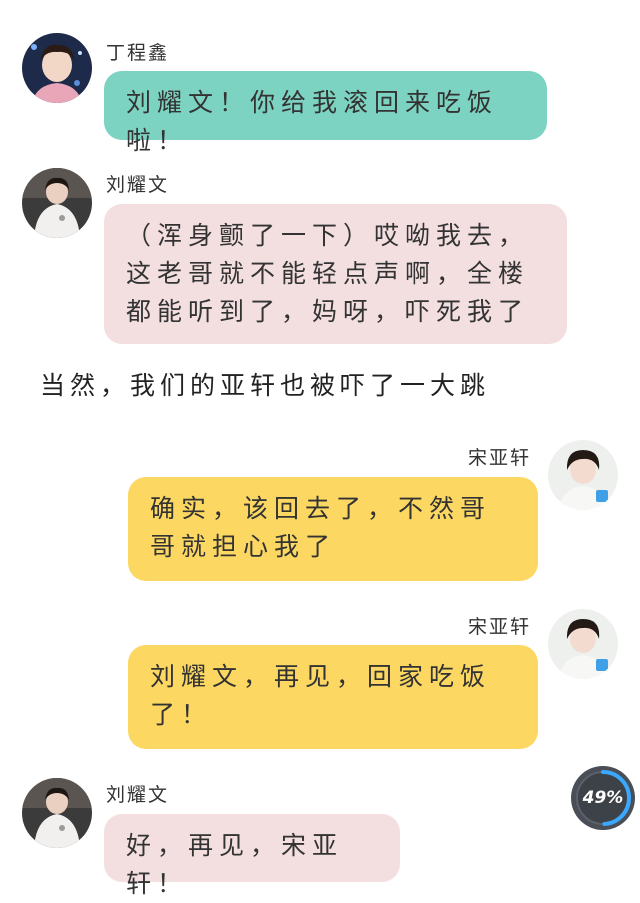  What do you see at coordinates (138, 53) in the screenshot?
I see `sender-name: 丁程鑫` at bounding box center [138, 53].